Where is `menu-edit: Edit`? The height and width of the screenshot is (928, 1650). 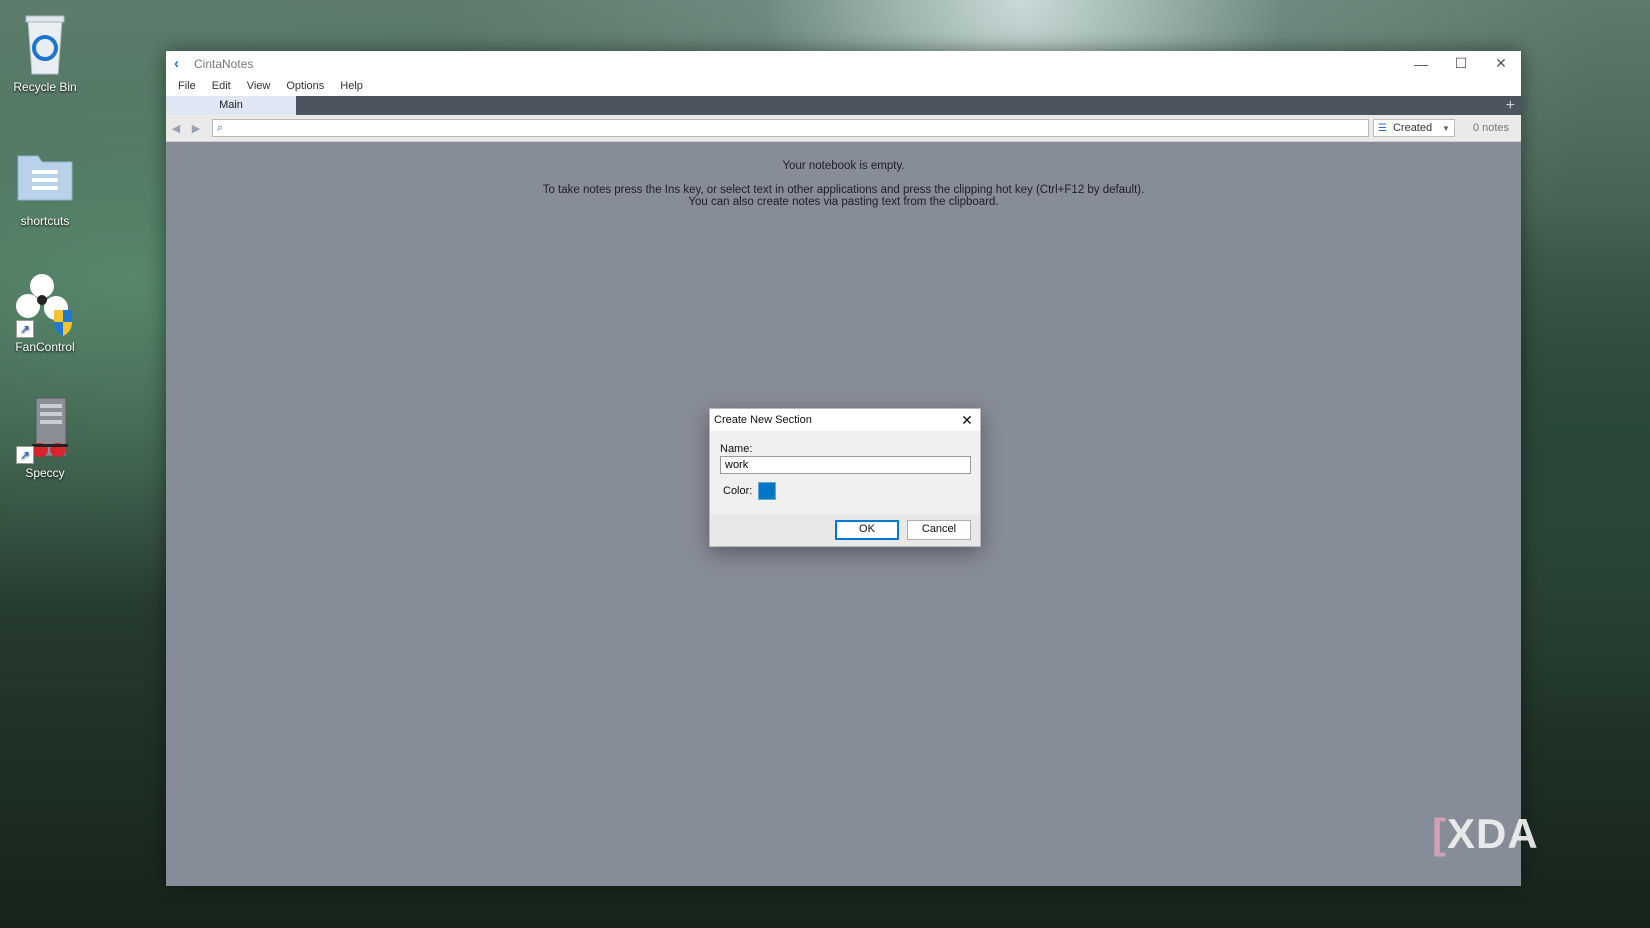
menu-edit: Edit is located at coordinates (221, 86).